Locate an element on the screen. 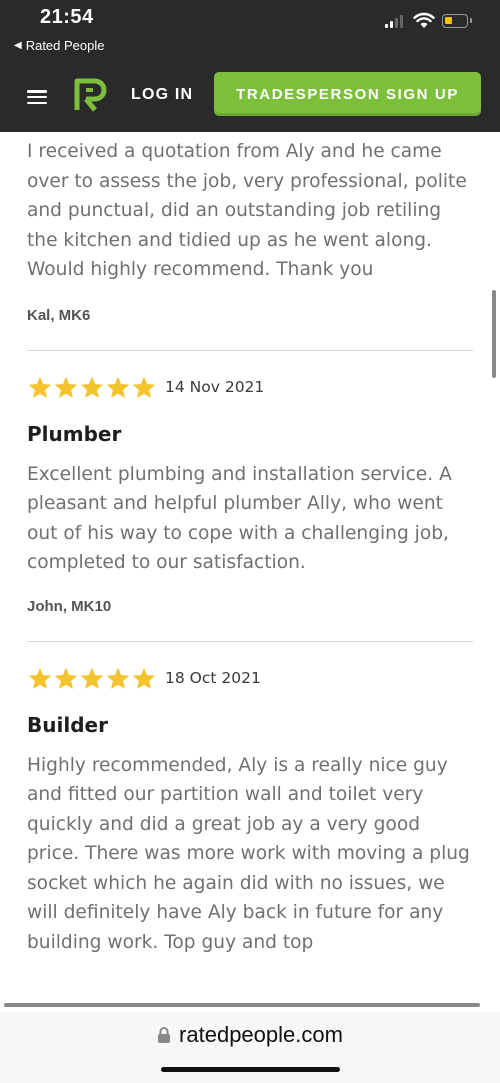 This screenshot has height=1083, width=500. url-display: ratedpeople.com is located at coordinates (250, 1035).